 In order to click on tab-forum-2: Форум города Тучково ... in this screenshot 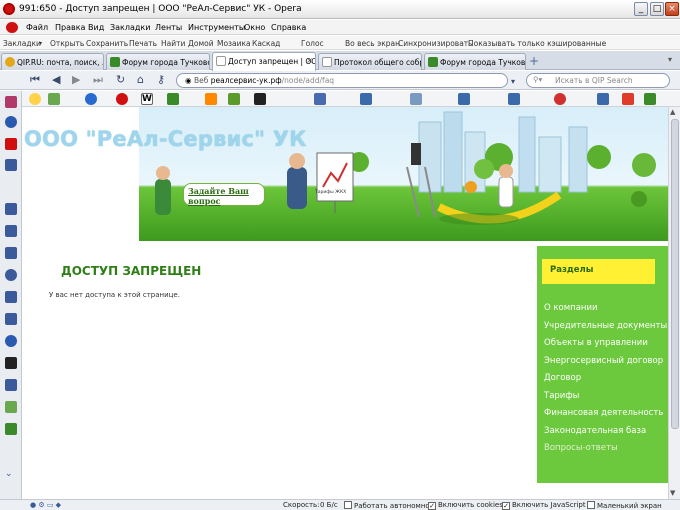, I will do `click(475, 61)`.